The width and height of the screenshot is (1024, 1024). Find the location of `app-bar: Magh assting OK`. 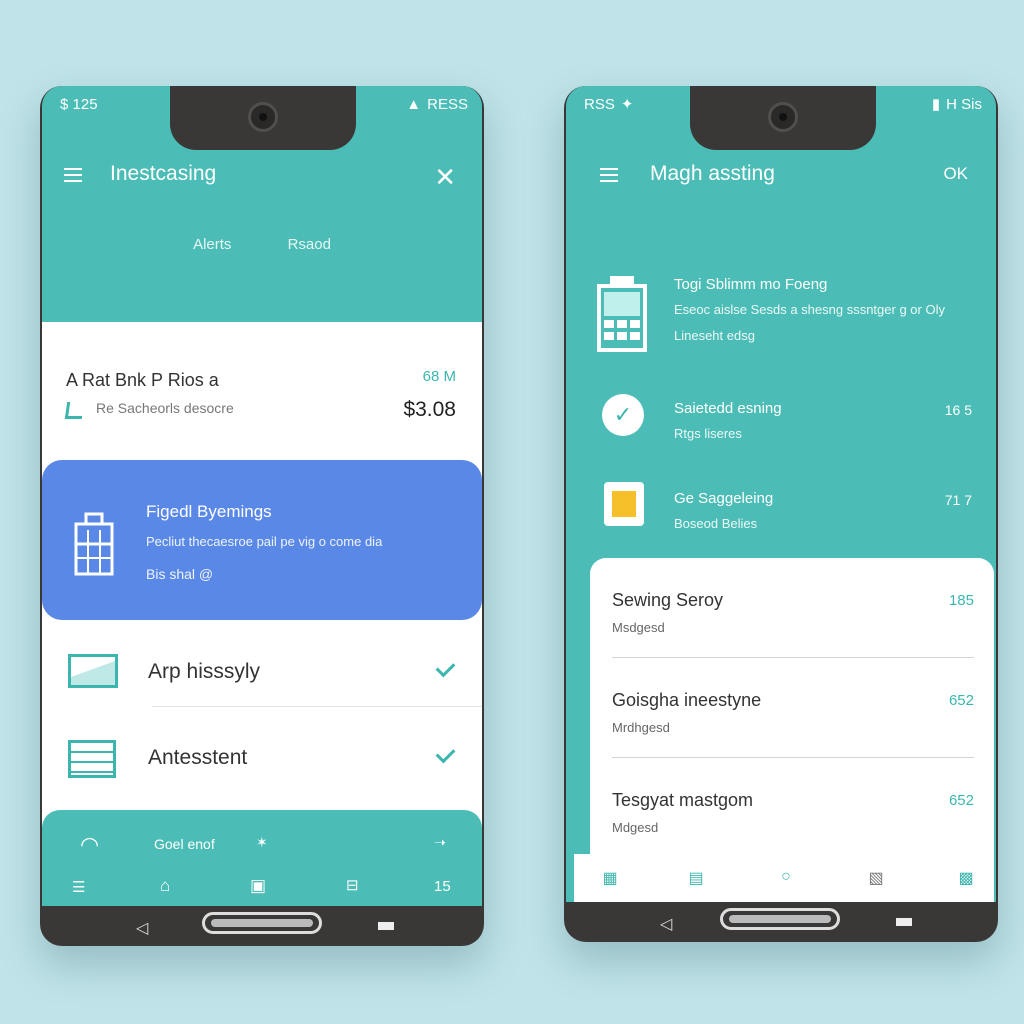

app-bar: Magh assting OK is located at coordinates (781, 182).